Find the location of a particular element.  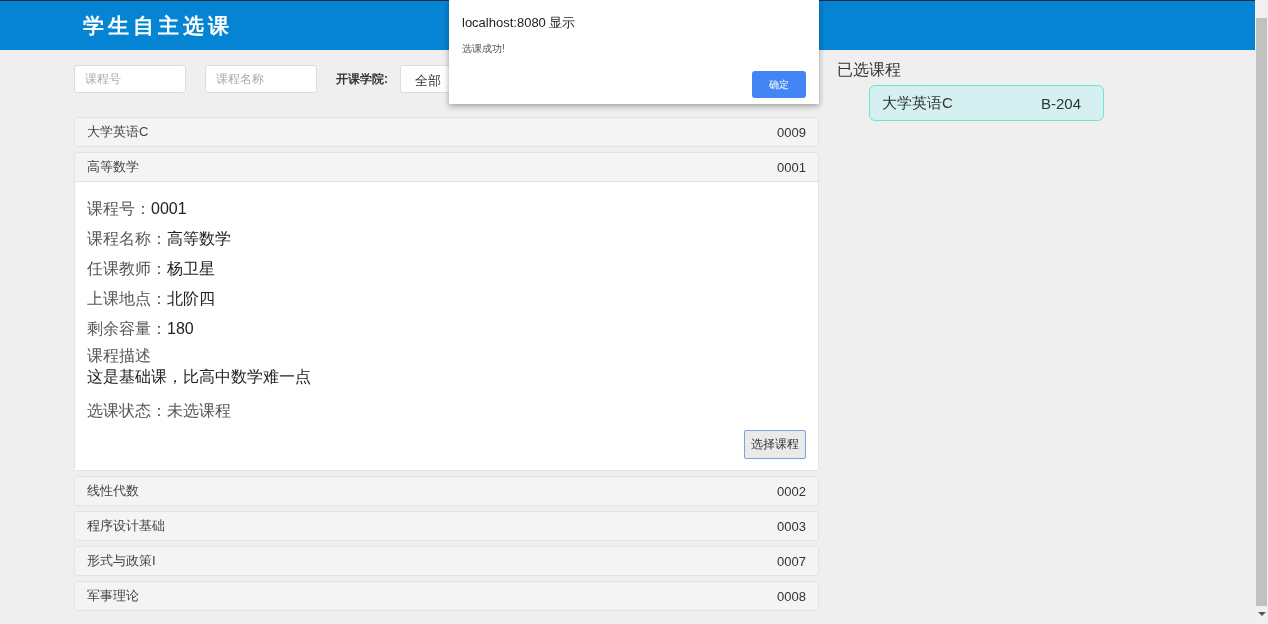

dialog-title: localhost:8080 显示 is located at coordinates (519, 23).